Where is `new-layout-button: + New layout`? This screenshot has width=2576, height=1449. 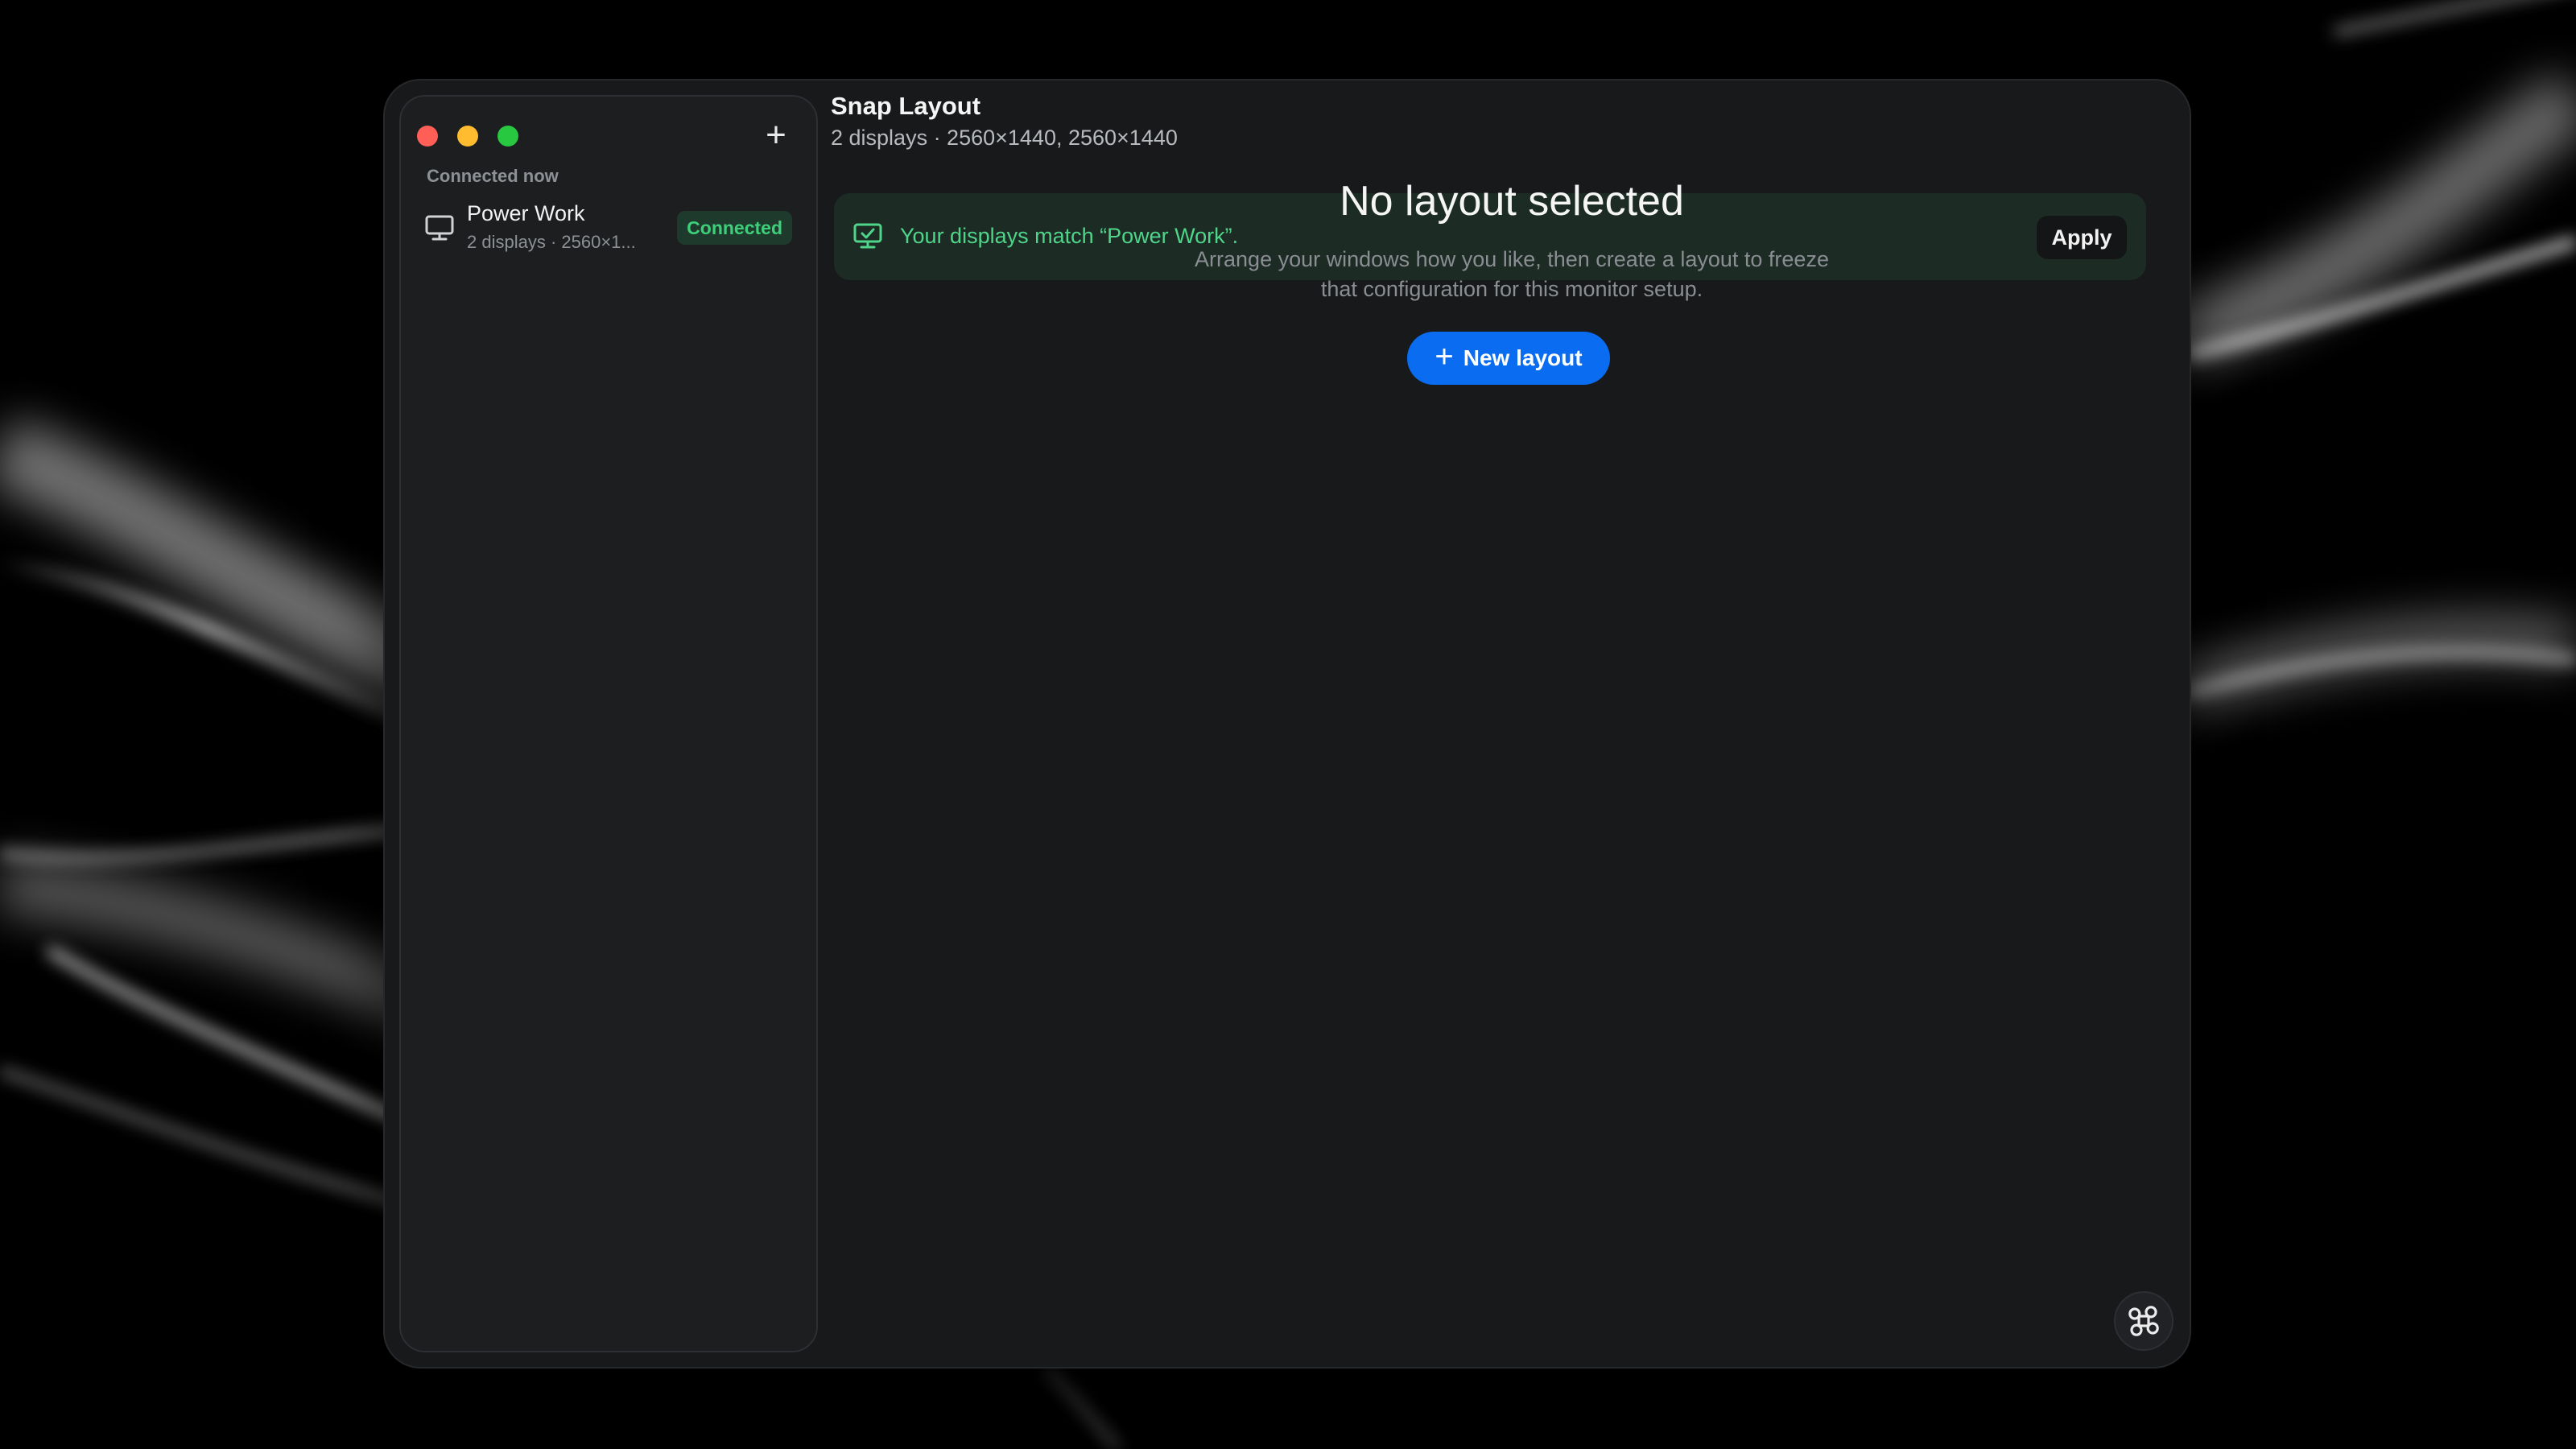 new-layout-button: + New layout is located at coordinates (1508, 358).